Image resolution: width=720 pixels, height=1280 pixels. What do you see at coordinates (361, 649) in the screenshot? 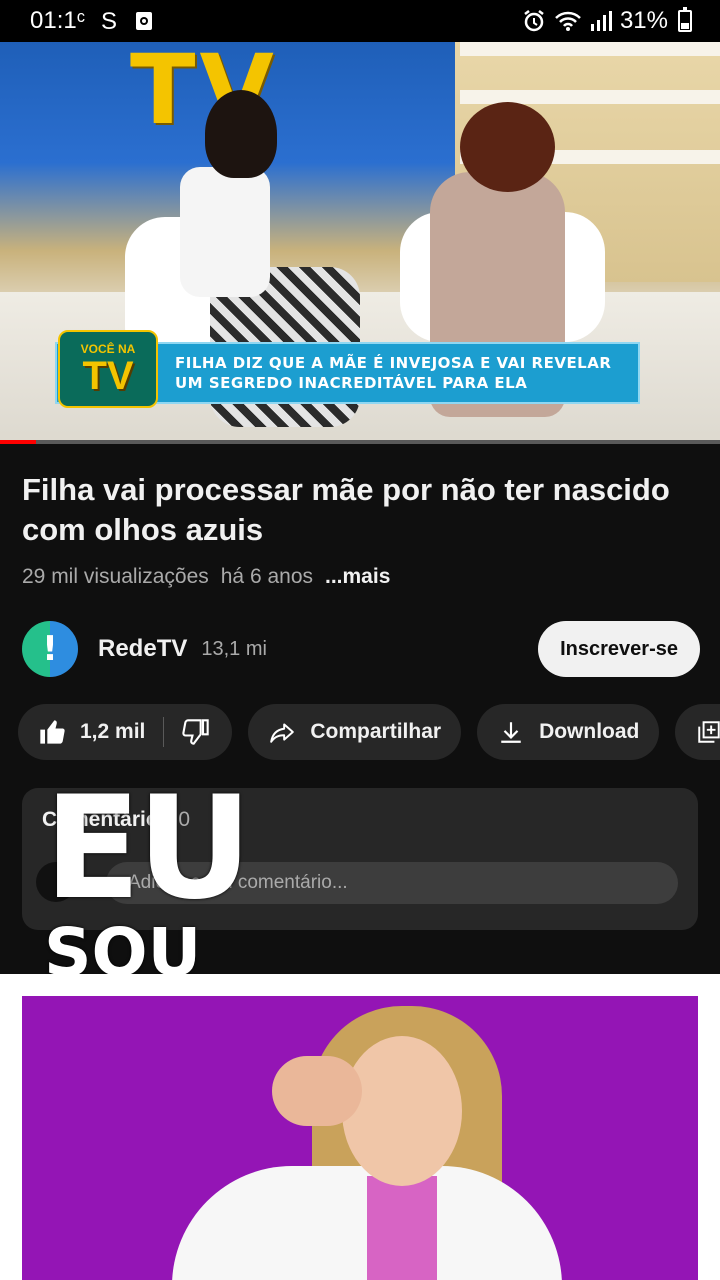
I see `channel-row: ! RedeTV 13,1 mi Inscrever-se` at bounding box center [361, 649].